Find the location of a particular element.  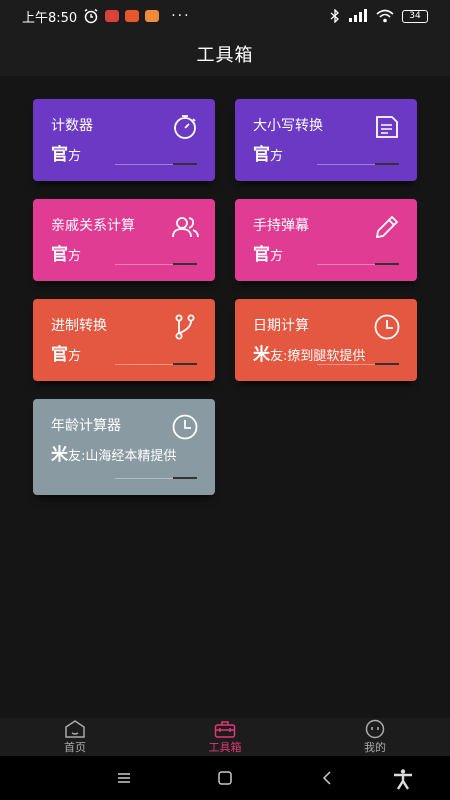

alarm-icon is located at coordinates (91, 16).